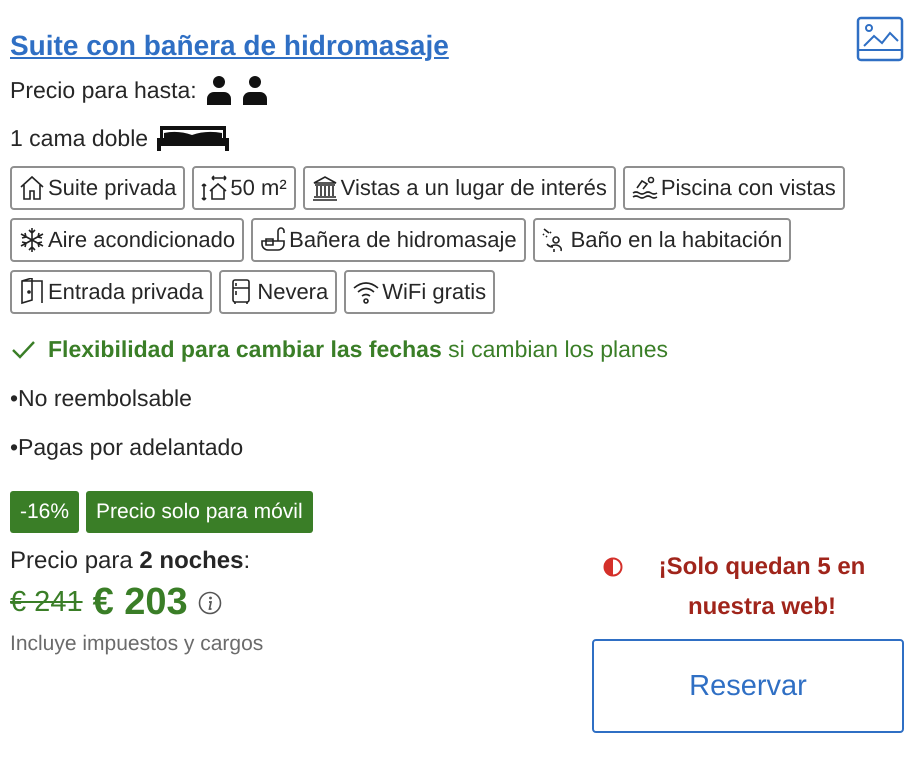 The image size is (918, 760). I want to click on facility-tag: Piscina con vistas, so click(733, 188).